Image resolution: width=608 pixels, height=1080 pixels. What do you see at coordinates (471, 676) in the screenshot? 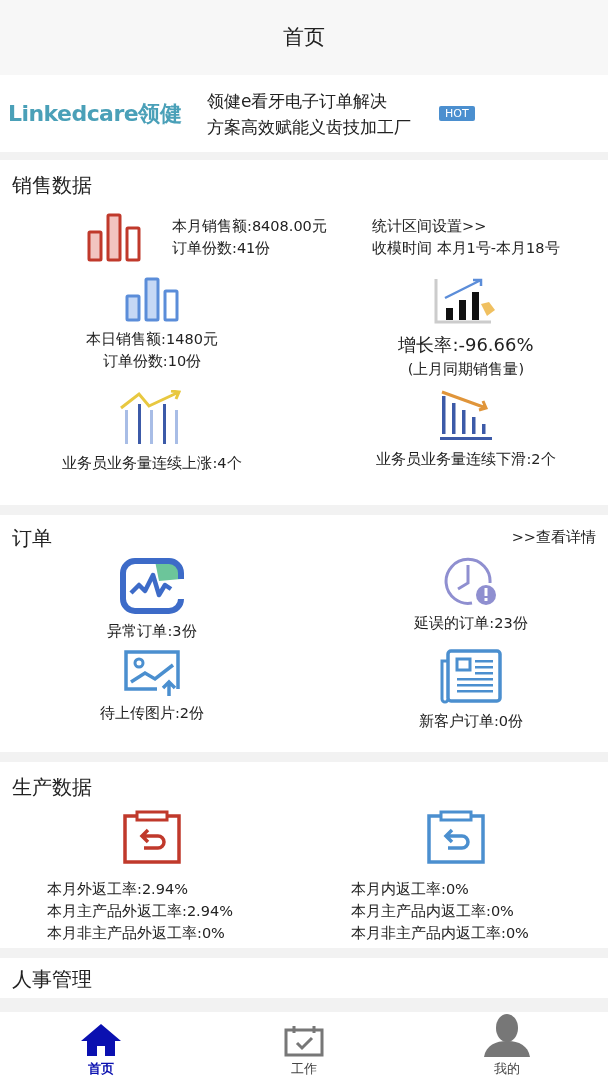
I see `newspaper-icon` at bounding box center [471, 676].